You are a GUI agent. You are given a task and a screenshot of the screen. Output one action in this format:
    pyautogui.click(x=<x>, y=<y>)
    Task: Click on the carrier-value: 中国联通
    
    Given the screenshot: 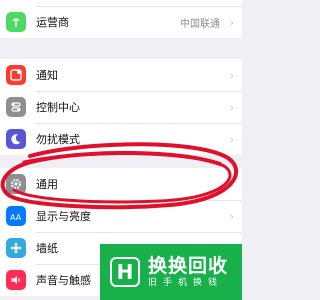 What is the action you would take?
    pyautogui.click(x=200, y=24)
    